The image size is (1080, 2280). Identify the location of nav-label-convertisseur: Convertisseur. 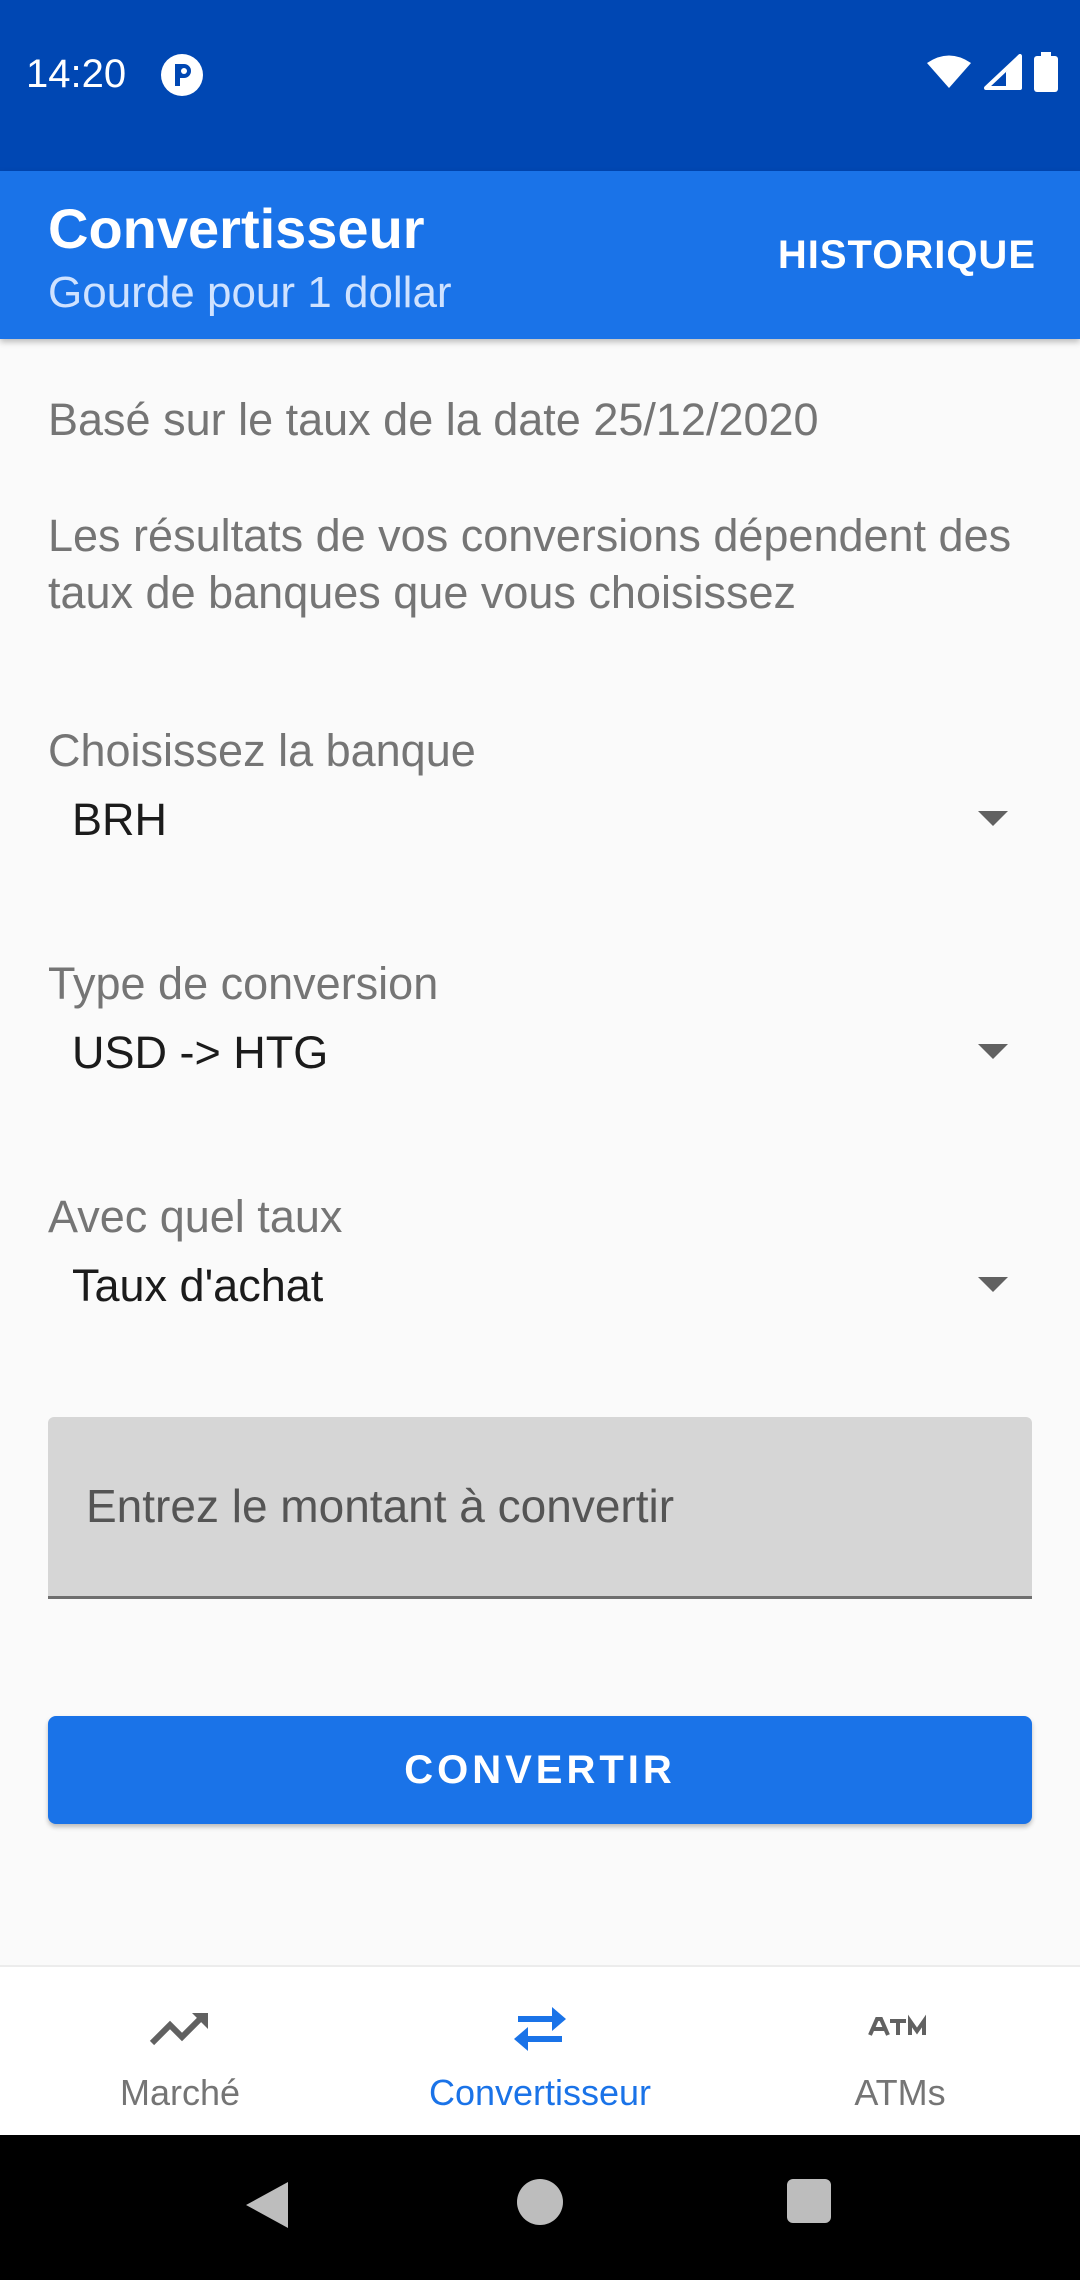
(540, 2092).